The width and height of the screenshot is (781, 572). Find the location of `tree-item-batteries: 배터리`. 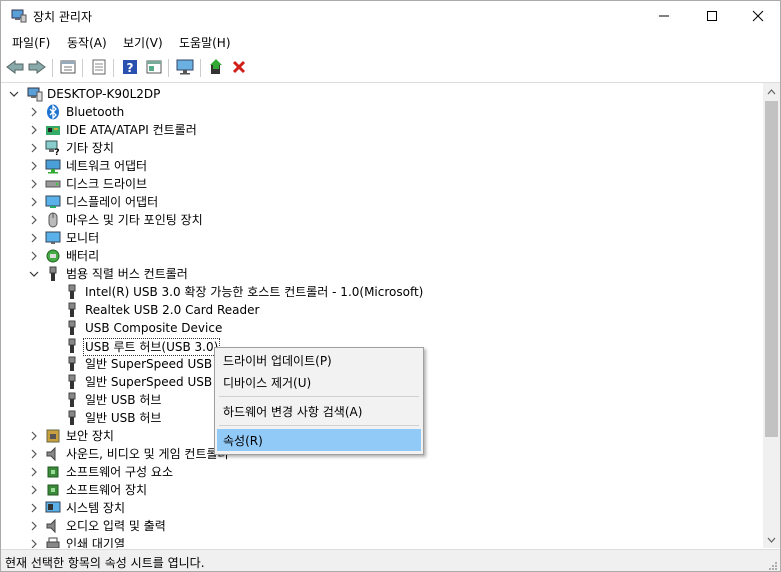

tree-item-batteries: 배터리 is located at coordinates (381, 256).